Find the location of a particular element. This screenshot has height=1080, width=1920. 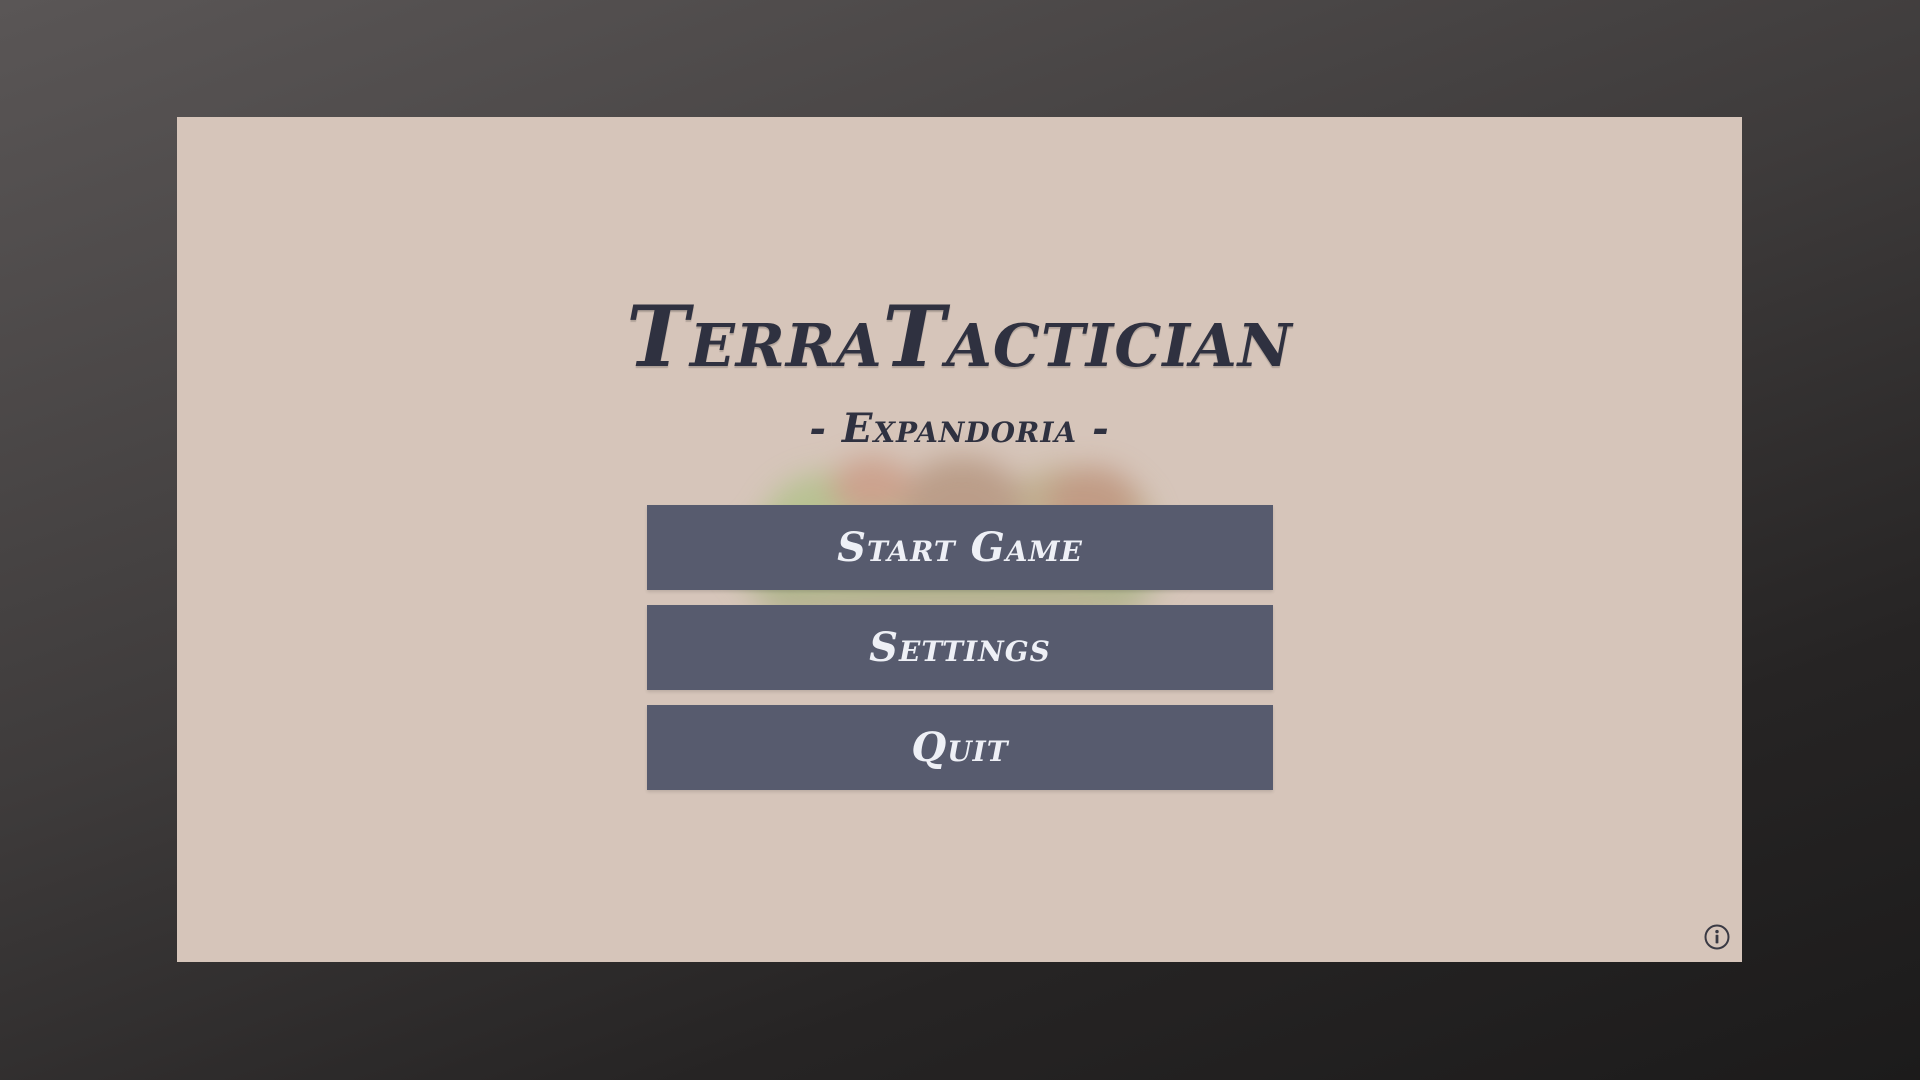

settings-button: Settings is located at coordinates (960, 647).